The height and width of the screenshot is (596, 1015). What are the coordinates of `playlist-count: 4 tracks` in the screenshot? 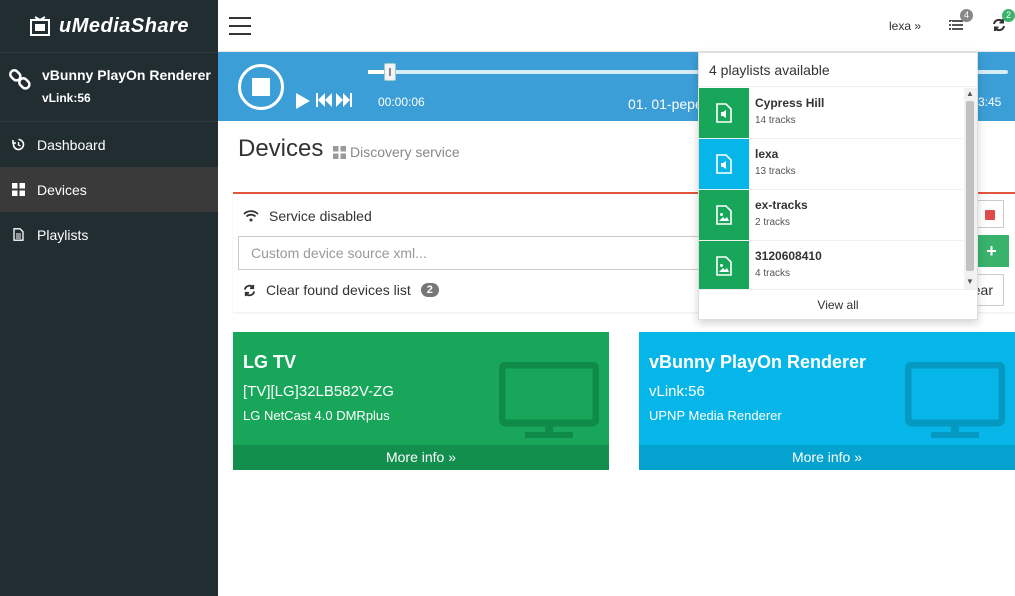 It's located at (773, 273).